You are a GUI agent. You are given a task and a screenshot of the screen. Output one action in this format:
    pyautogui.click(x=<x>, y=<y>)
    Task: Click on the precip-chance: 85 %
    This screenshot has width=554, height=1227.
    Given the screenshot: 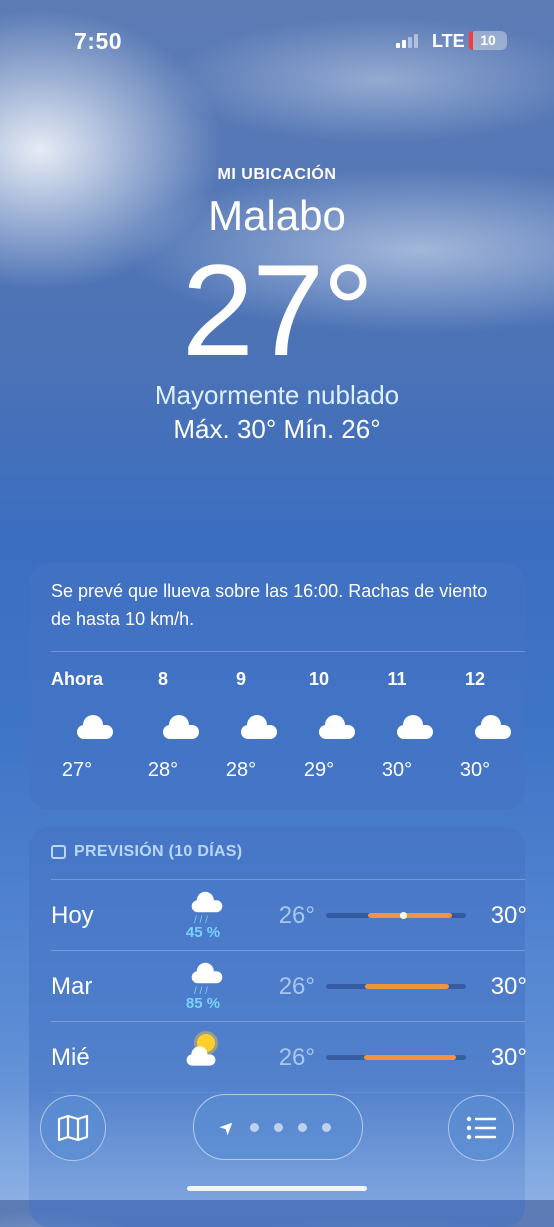 What is the action you would take?
    pyautogui.click(x=203, y=1003)
    